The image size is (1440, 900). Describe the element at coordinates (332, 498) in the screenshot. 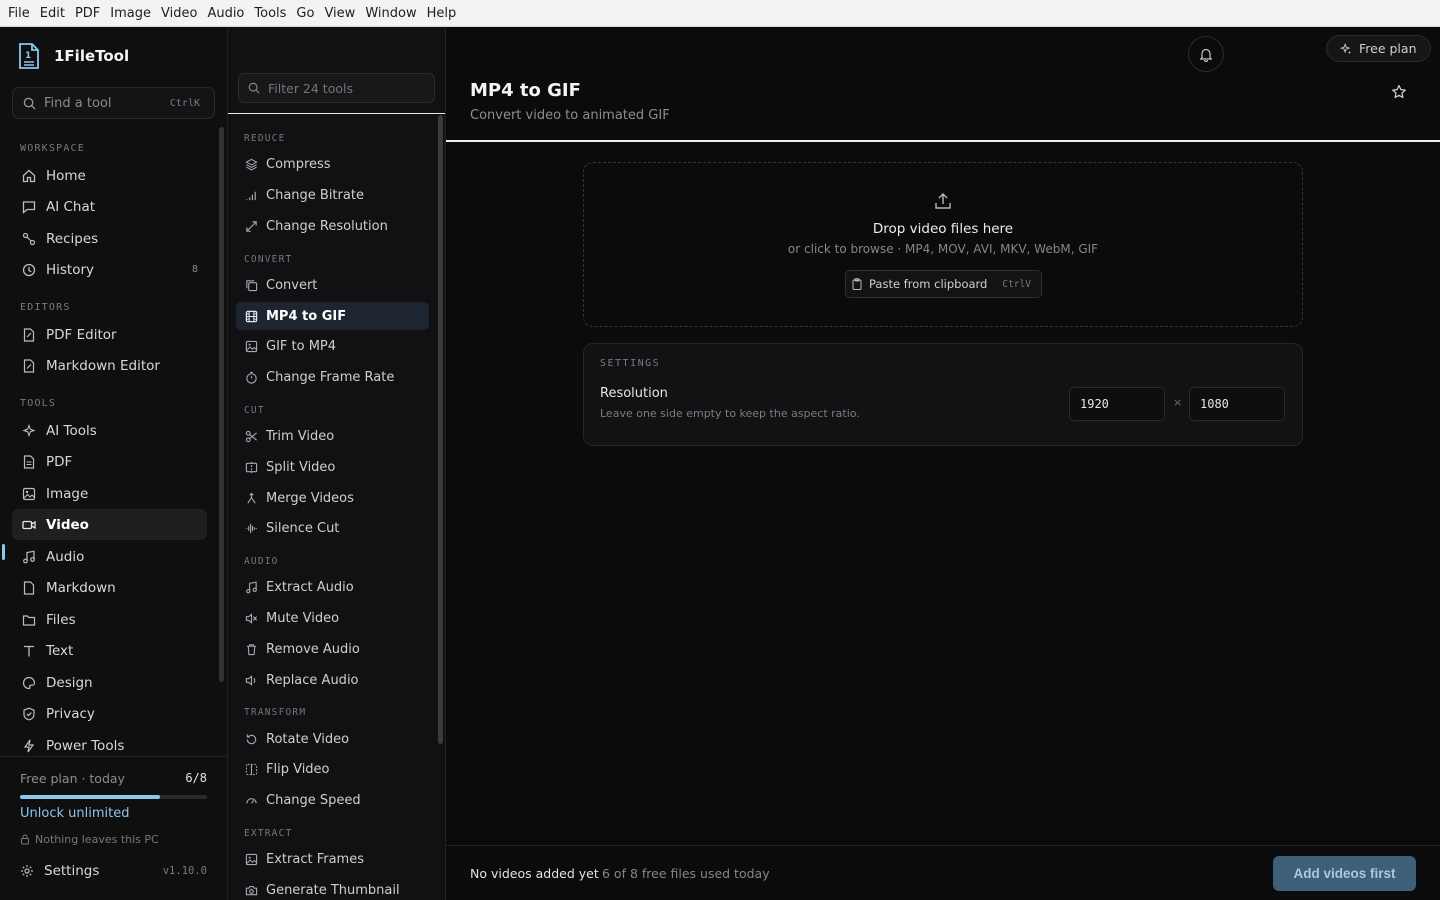

I see `tool-item-merge-videos: Merge Videos` at that location.